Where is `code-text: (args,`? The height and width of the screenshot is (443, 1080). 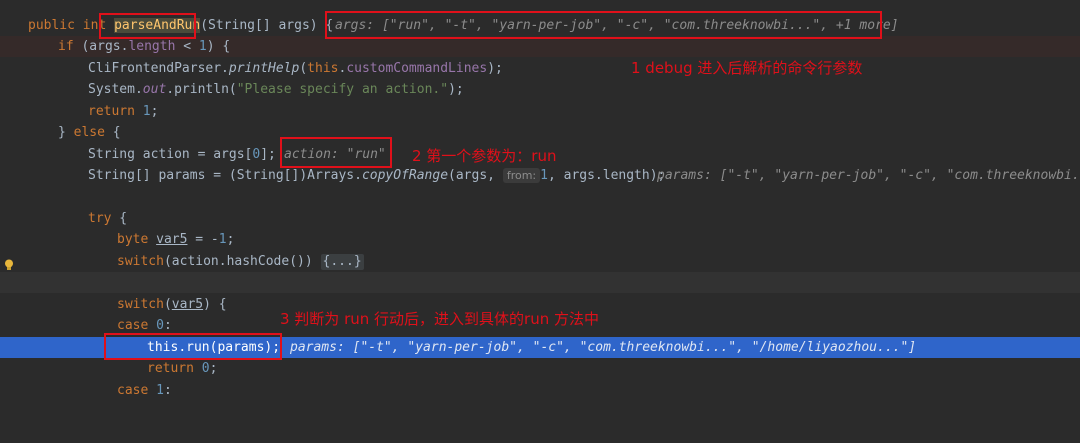
code-text: (args, is located at coordinates (471, 175).